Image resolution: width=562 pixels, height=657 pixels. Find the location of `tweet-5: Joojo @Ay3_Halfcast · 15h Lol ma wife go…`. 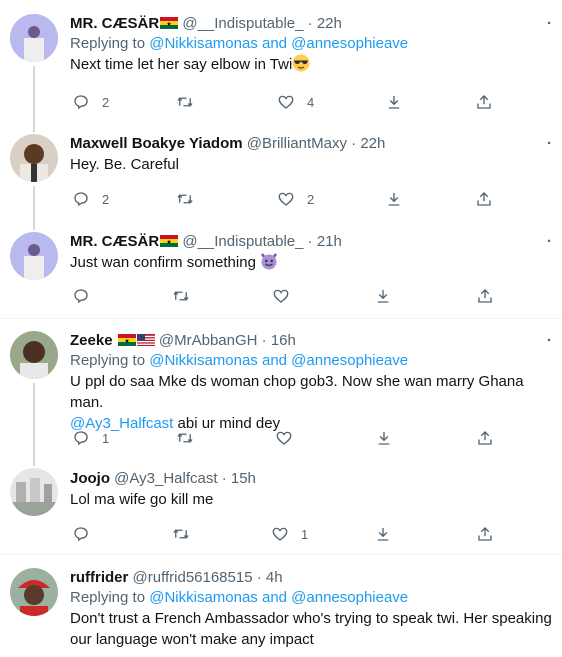

tweet-5: Joojo @Ay3_Halfcast · 15h Lol ma wife go… is located at coordinates (281, 506).